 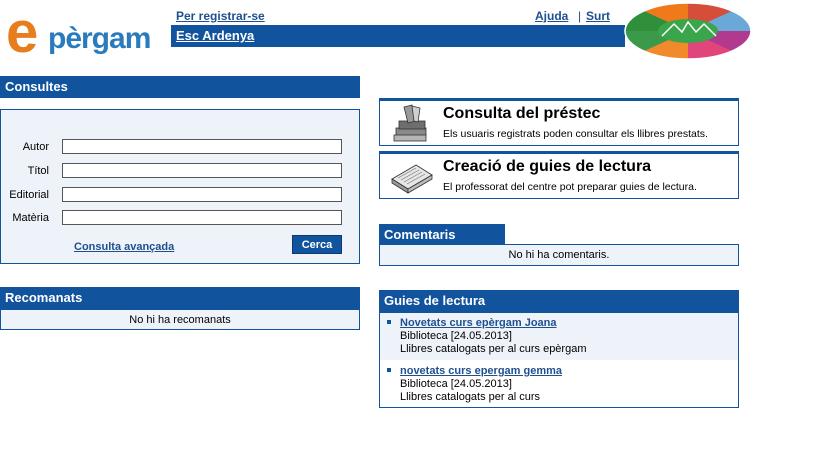 I want to click on author-input, so click(x=202, y=146).